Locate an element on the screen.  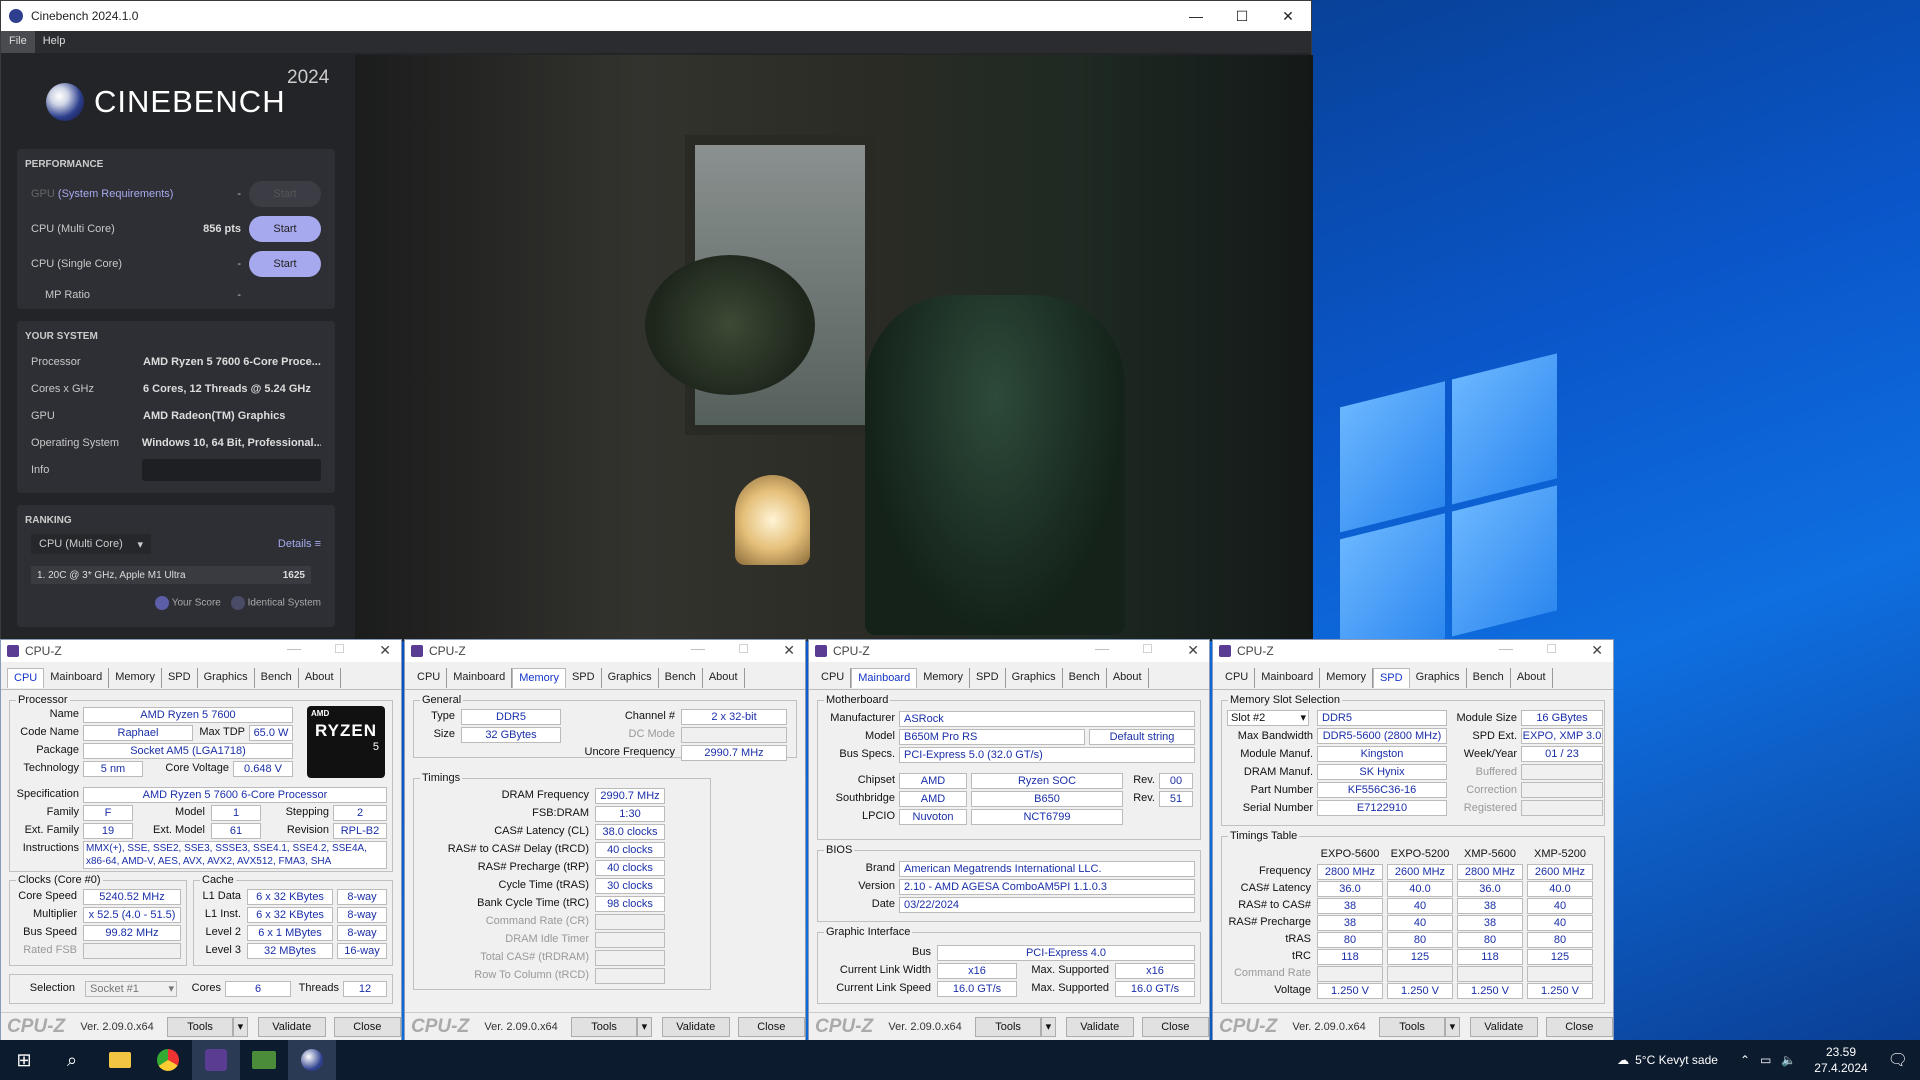
gpu-tool-icon is located at coordinates (264, 1060).